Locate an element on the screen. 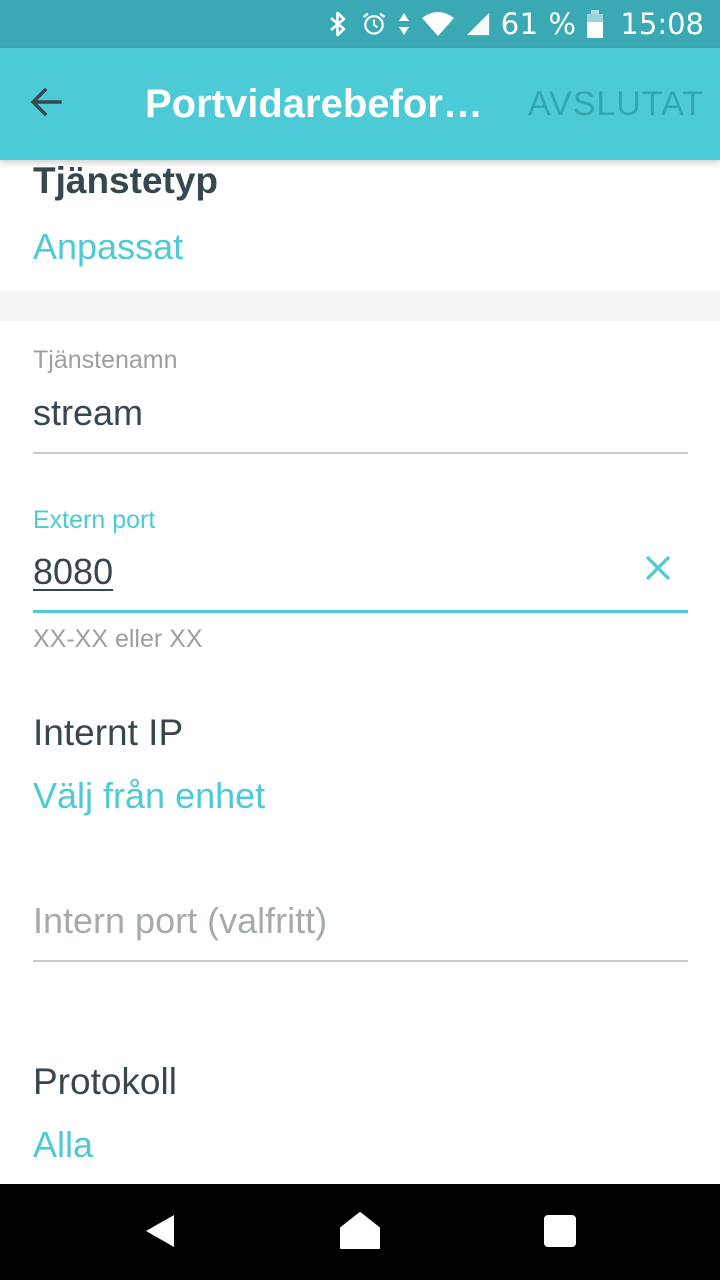  status-icons: 61 % 15:08 is located at coordinates (514, 24).